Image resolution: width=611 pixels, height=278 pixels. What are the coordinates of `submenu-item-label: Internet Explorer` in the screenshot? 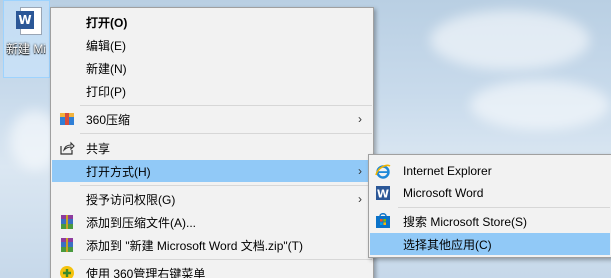 It's located at (447, 171).